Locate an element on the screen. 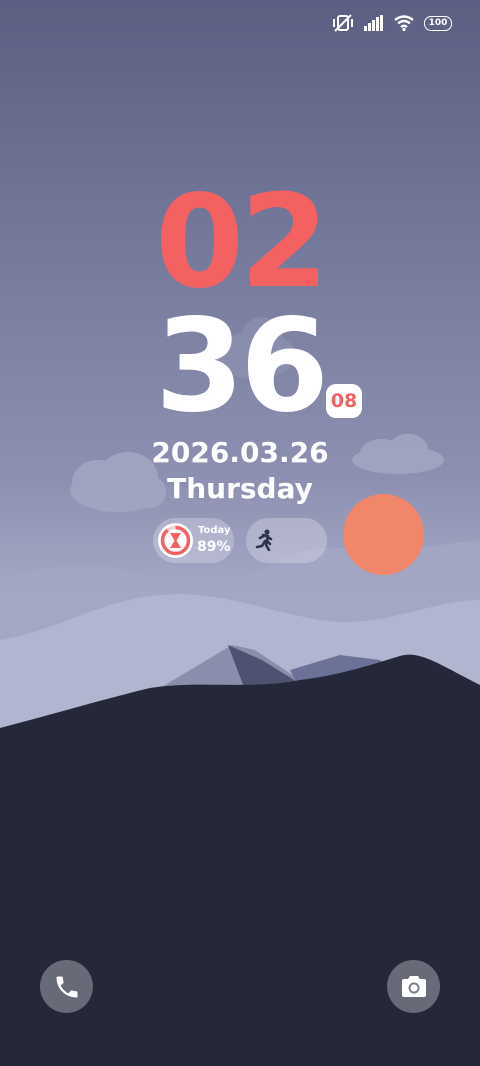 This screenshot has width=480, height=1066. clock-hour: 02 is located at coordinates (241, 242).